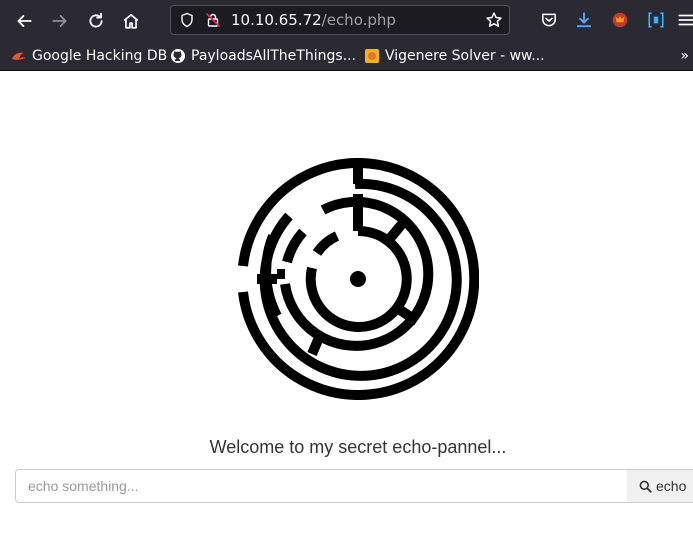 This screenshot has height=552, width=693. Describe the element at coordinates (372, 56) in the screenshot. I see `dcode-icon` at that location.